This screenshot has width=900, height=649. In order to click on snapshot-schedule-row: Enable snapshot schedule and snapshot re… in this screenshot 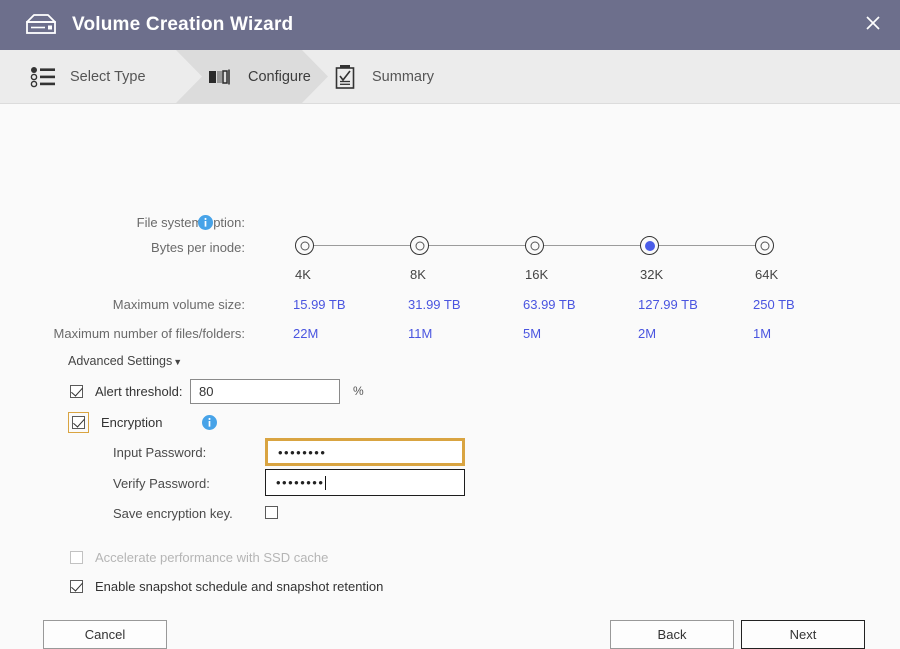, I will do `click(226, 586)`.